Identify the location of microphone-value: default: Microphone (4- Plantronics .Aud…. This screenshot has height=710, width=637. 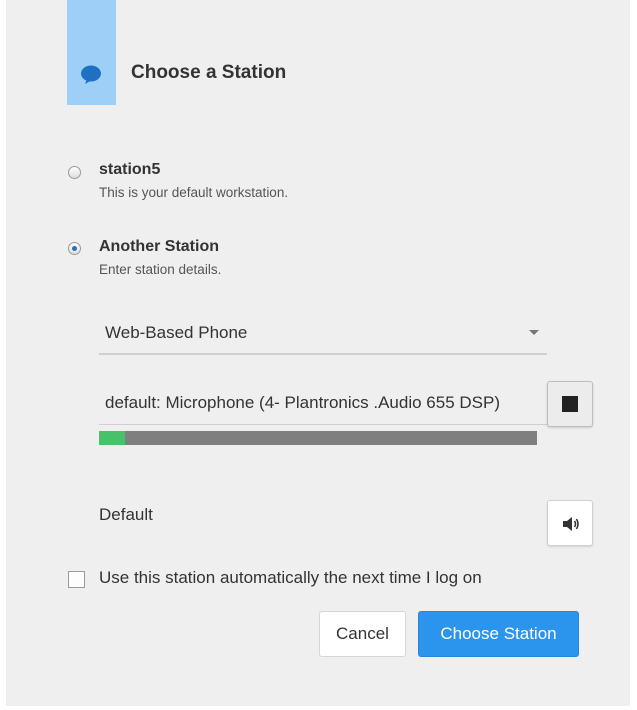
(302, 402).